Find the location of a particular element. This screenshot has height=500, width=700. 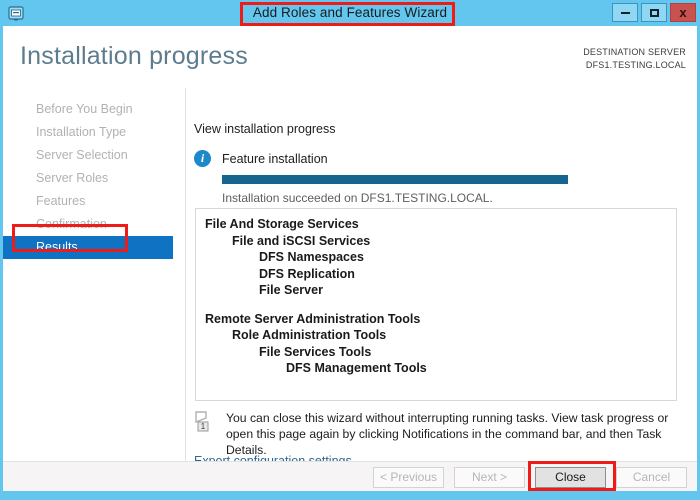

progress-bar-fill is located at coordinates (395, 179).